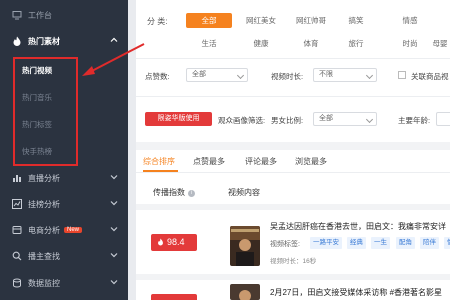  Describe the element at coordinates (73, 230) in the screenshot. I see `new-badge: New` at that location.